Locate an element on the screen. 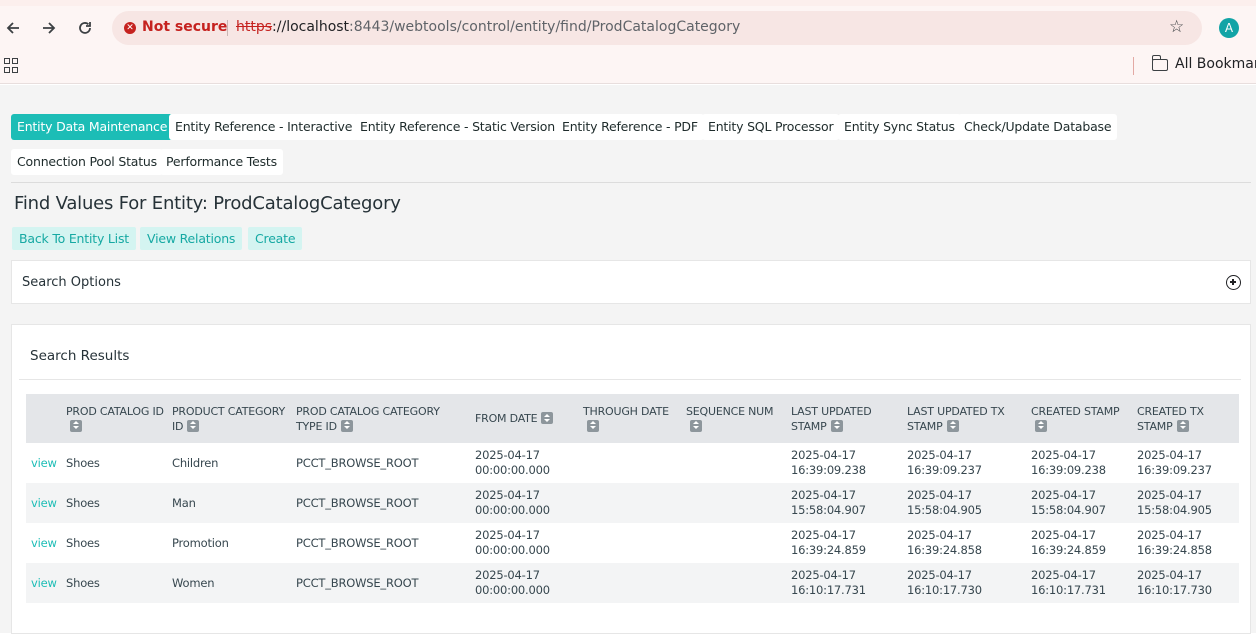 The image size is (1256, 634). header-last-updated-stamp: LAST UPDATED STAMP is located at coordinates (845, 418).